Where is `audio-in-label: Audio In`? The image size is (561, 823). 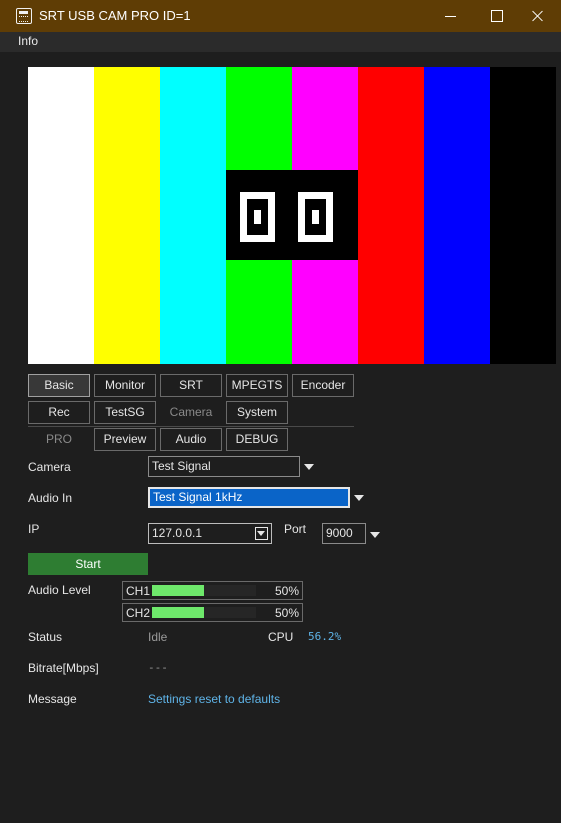 audio-in-label: Audio In is located at coordinates (50, 498).